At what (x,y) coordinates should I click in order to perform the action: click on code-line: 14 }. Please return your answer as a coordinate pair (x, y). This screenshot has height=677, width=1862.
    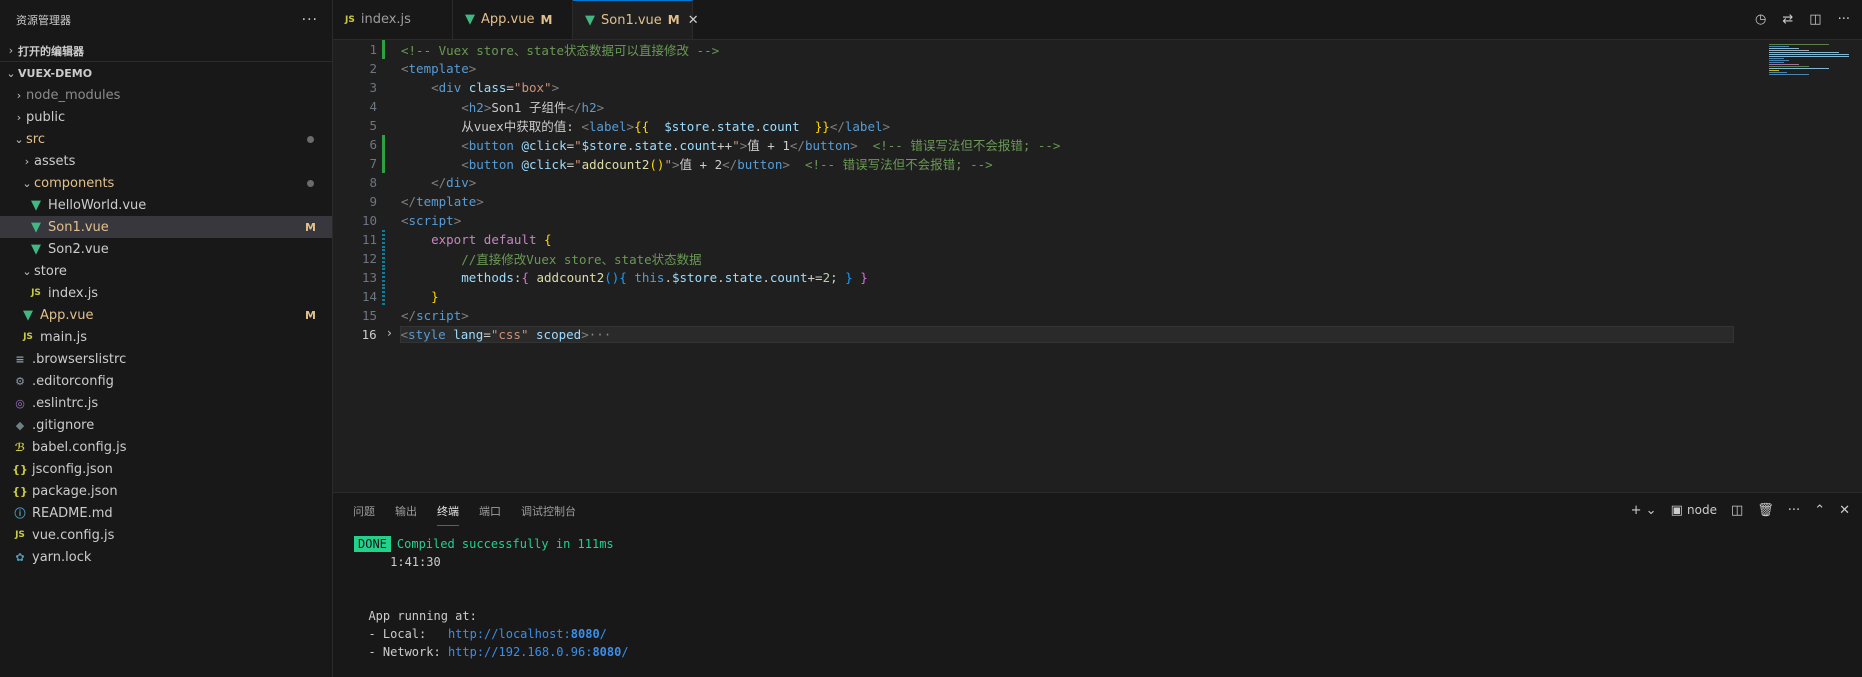
    Looking at the image, I should click on (1033, 296).